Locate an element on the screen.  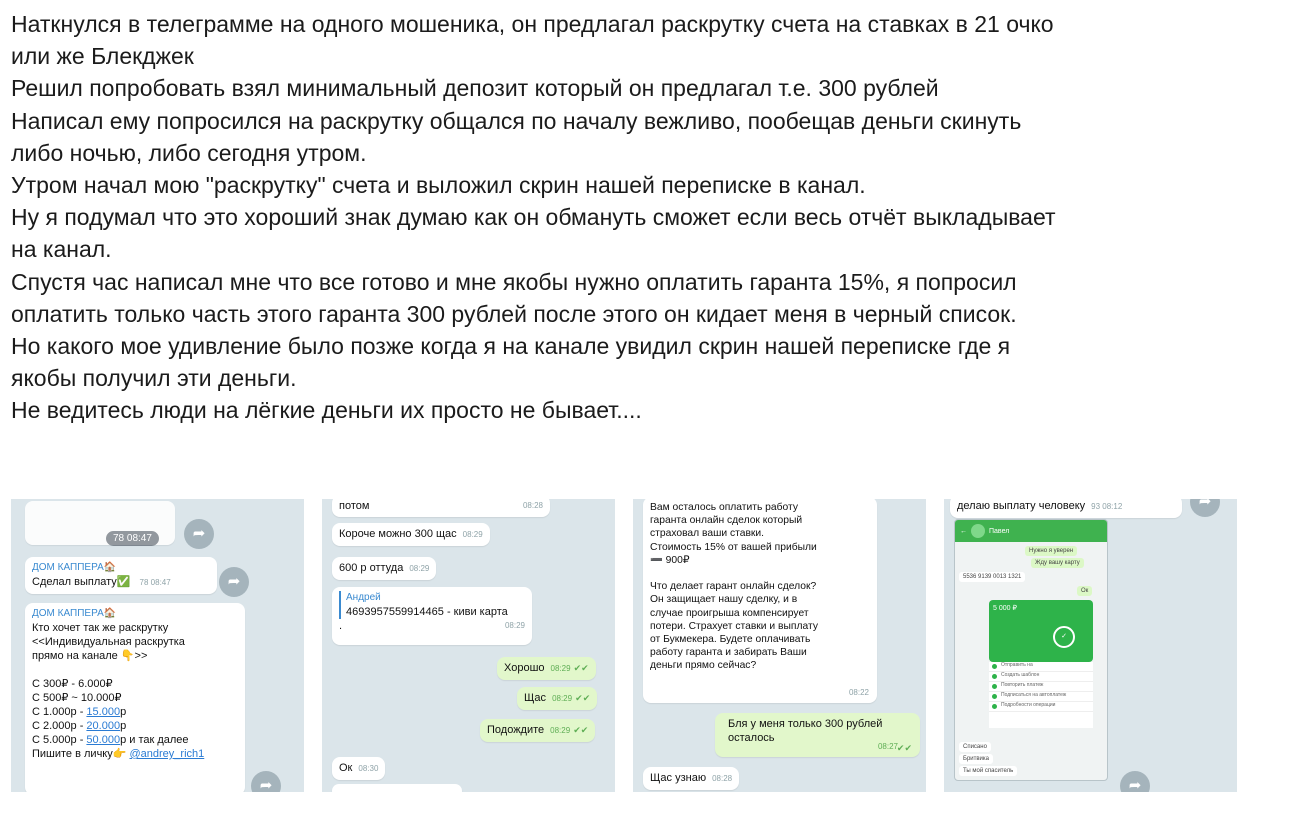
post-line: якобы получил эти деньги. is located at coordinates (154, 378).